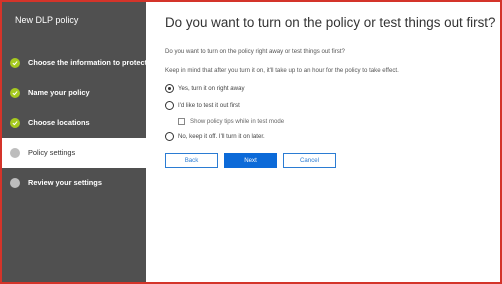  I want to click on option-test: I'd like to test it out first, so click(202, 105).